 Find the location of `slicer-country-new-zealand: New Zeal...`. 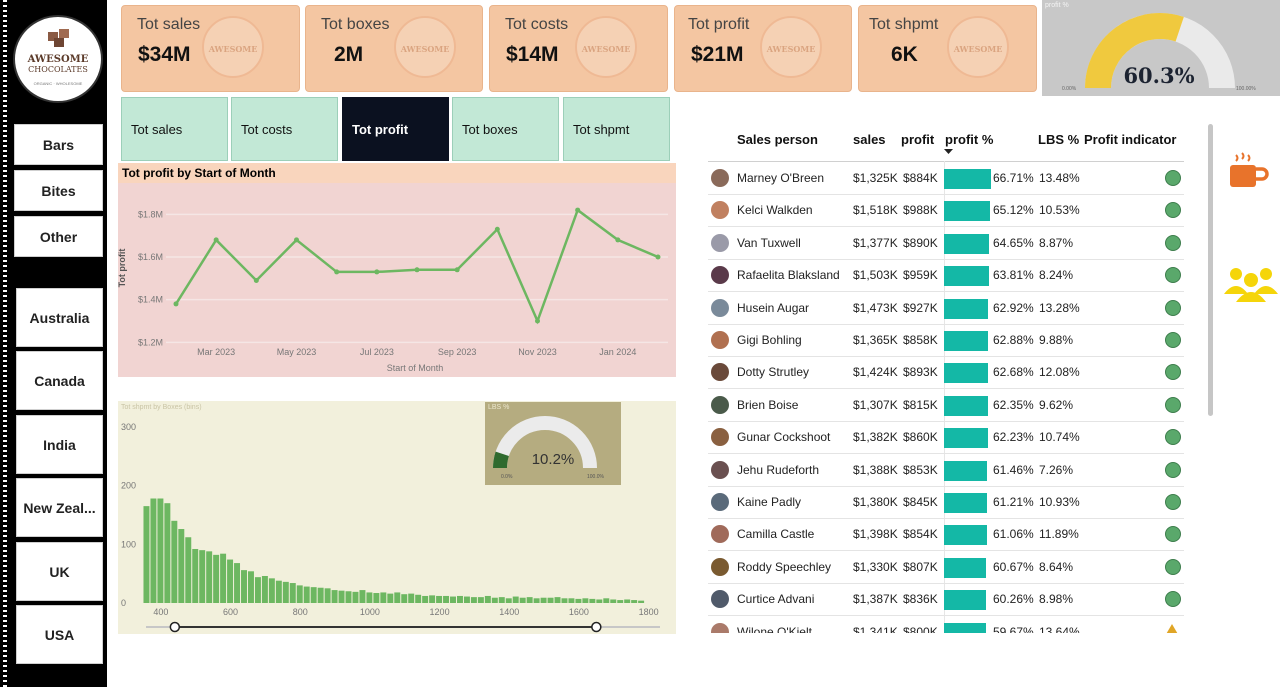

slicer-country-new-zealand: New Zeal... is located at coordinates (59, 507).